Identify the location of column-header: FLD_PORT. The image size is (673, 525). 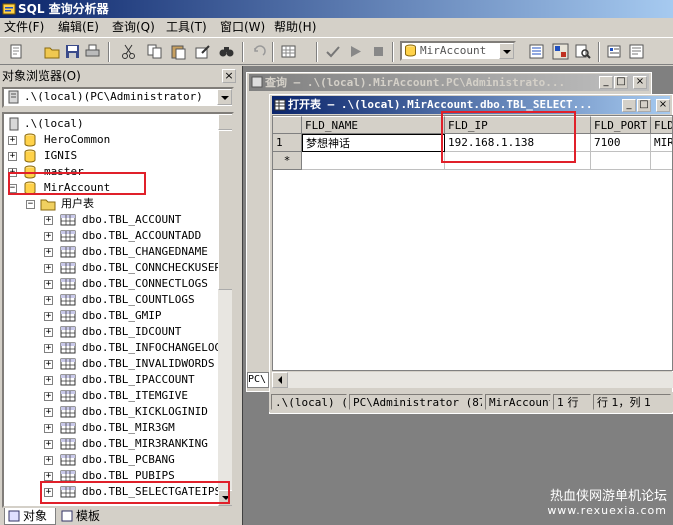
(621, 125).